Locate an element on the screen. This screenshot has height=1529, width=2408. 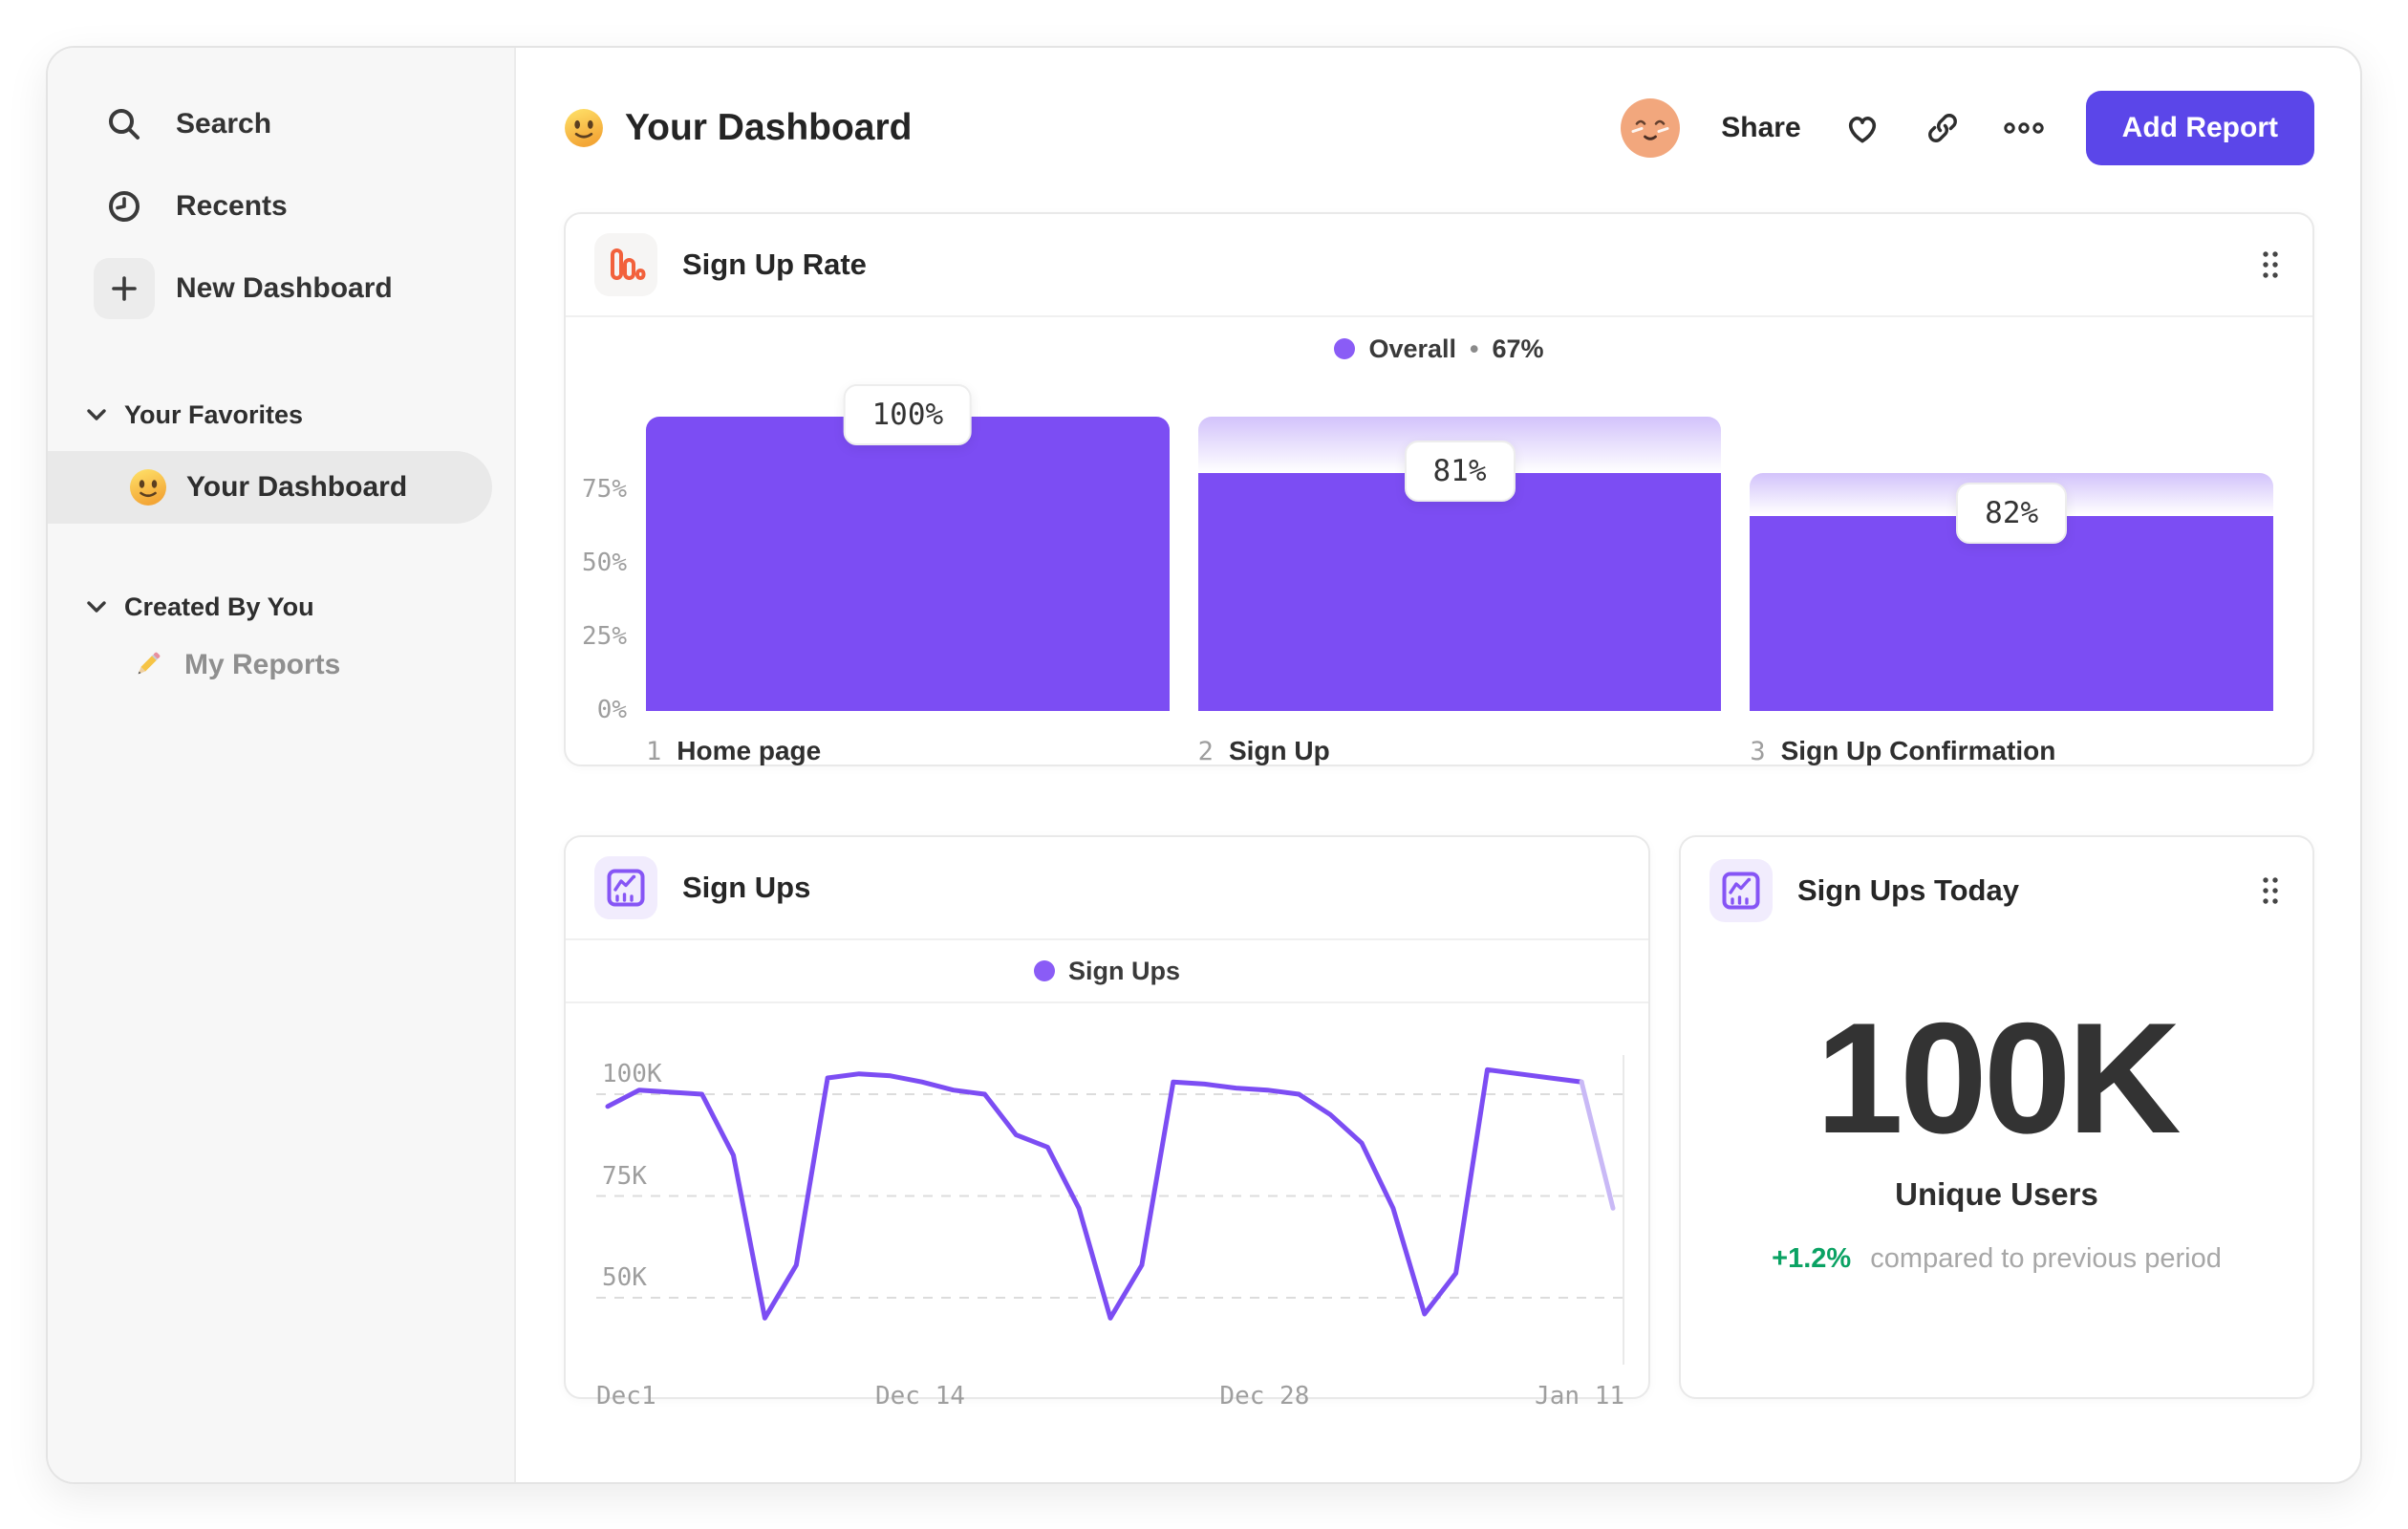
funnel-step-label: 2 Sign Up is located at coordinates (1263, 751).